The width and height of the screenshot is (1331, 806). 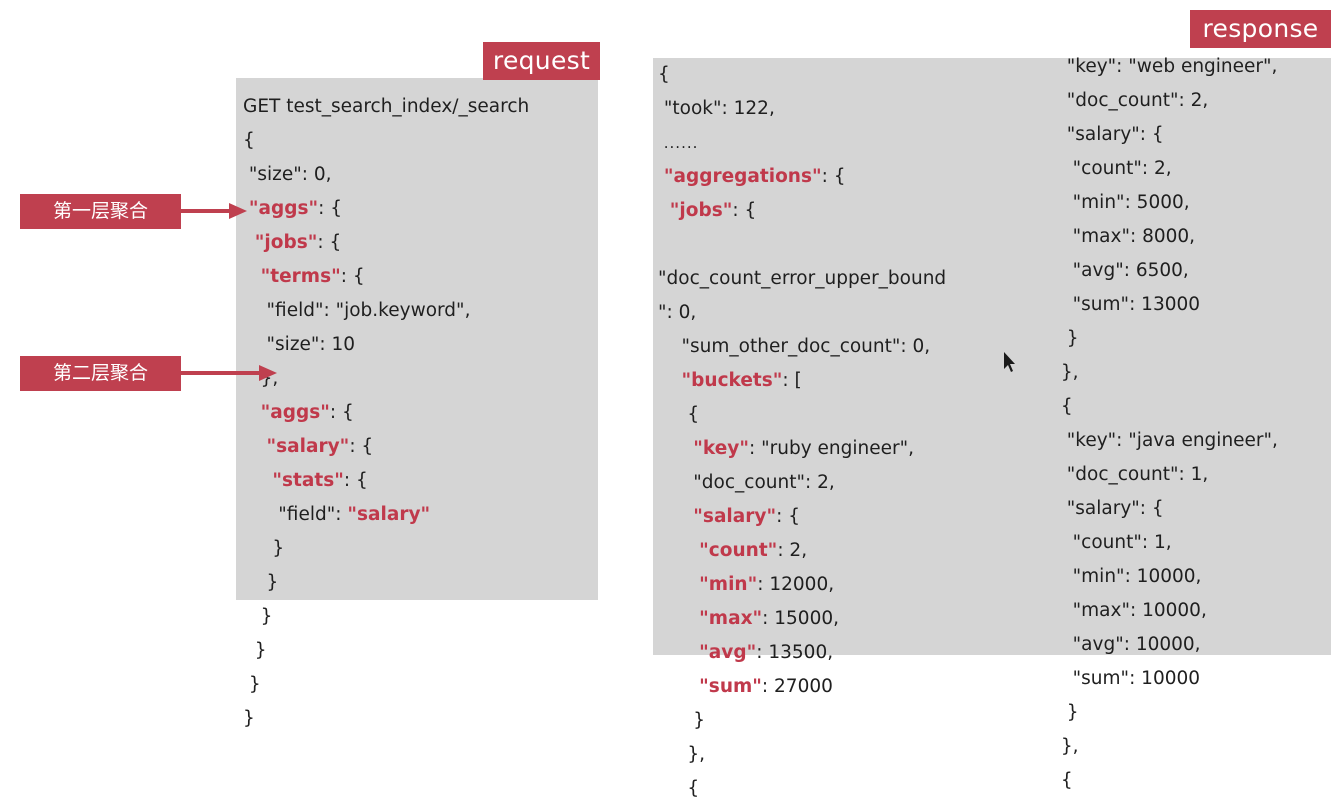 I want to click on mouse-cursor-icon, so click(x=1009, y=362).